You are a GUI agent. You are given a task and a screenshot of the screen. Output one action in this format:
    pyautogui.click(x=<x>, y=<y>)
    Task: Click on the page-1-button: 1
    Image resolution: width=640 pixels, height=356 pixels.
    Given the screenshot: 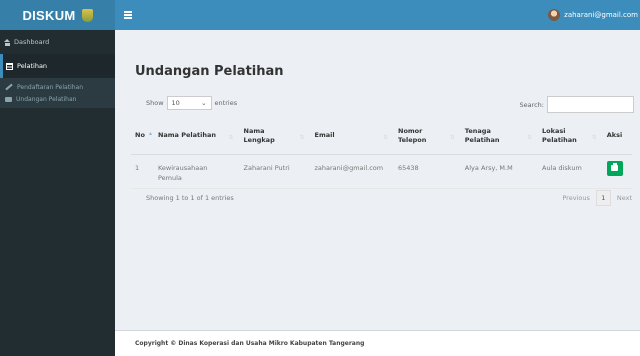 What is the action you would take?
    pyautogui.click(x=603, y=198)
    